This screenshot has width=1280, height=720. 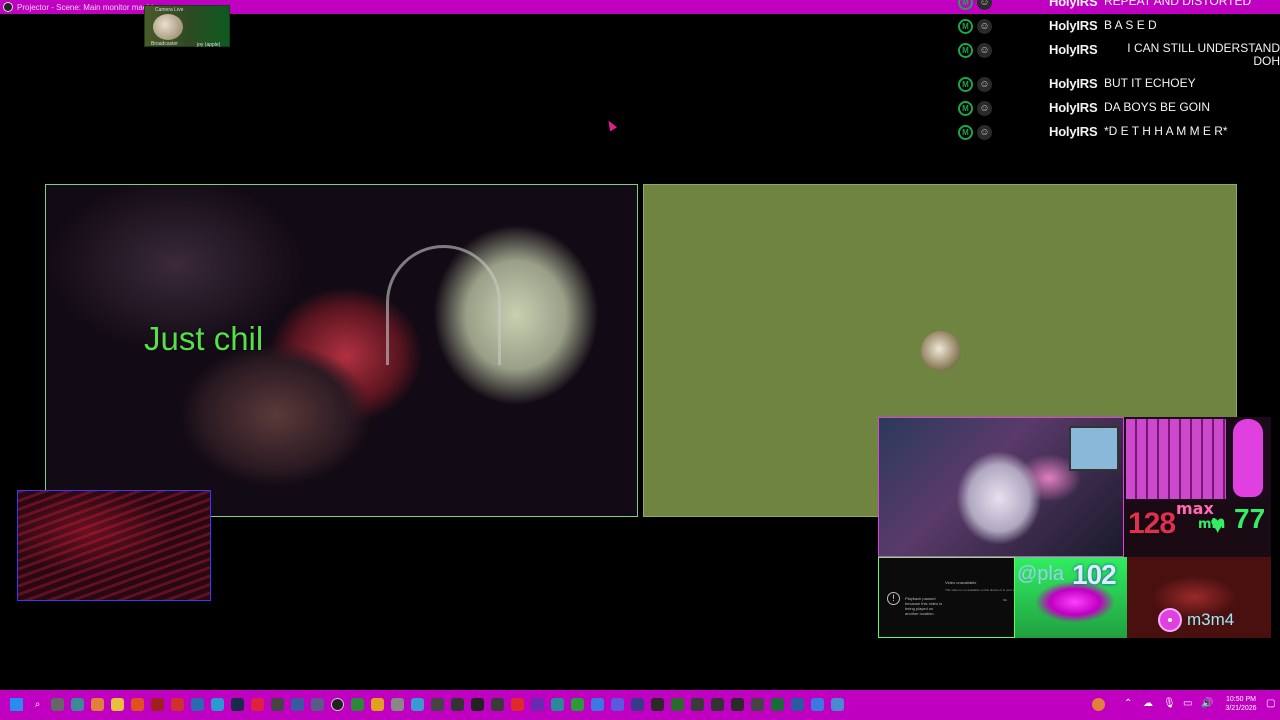 What do you see at coordinates (187, 26) in the screenshot?
I see `preview-thumbnail: Camera Live Broadcaster joy (apple)` at bounding box center [187, 26].